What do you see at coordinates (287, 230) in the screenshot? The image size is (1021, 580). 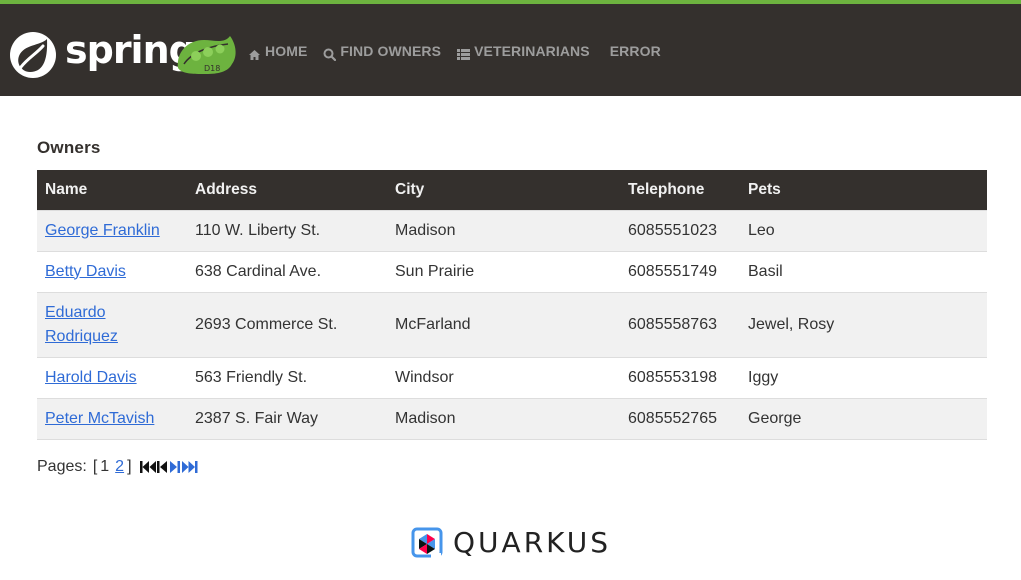 I see `owner-address: 110 W. Liberty St.` at bounding box center [287, 230].